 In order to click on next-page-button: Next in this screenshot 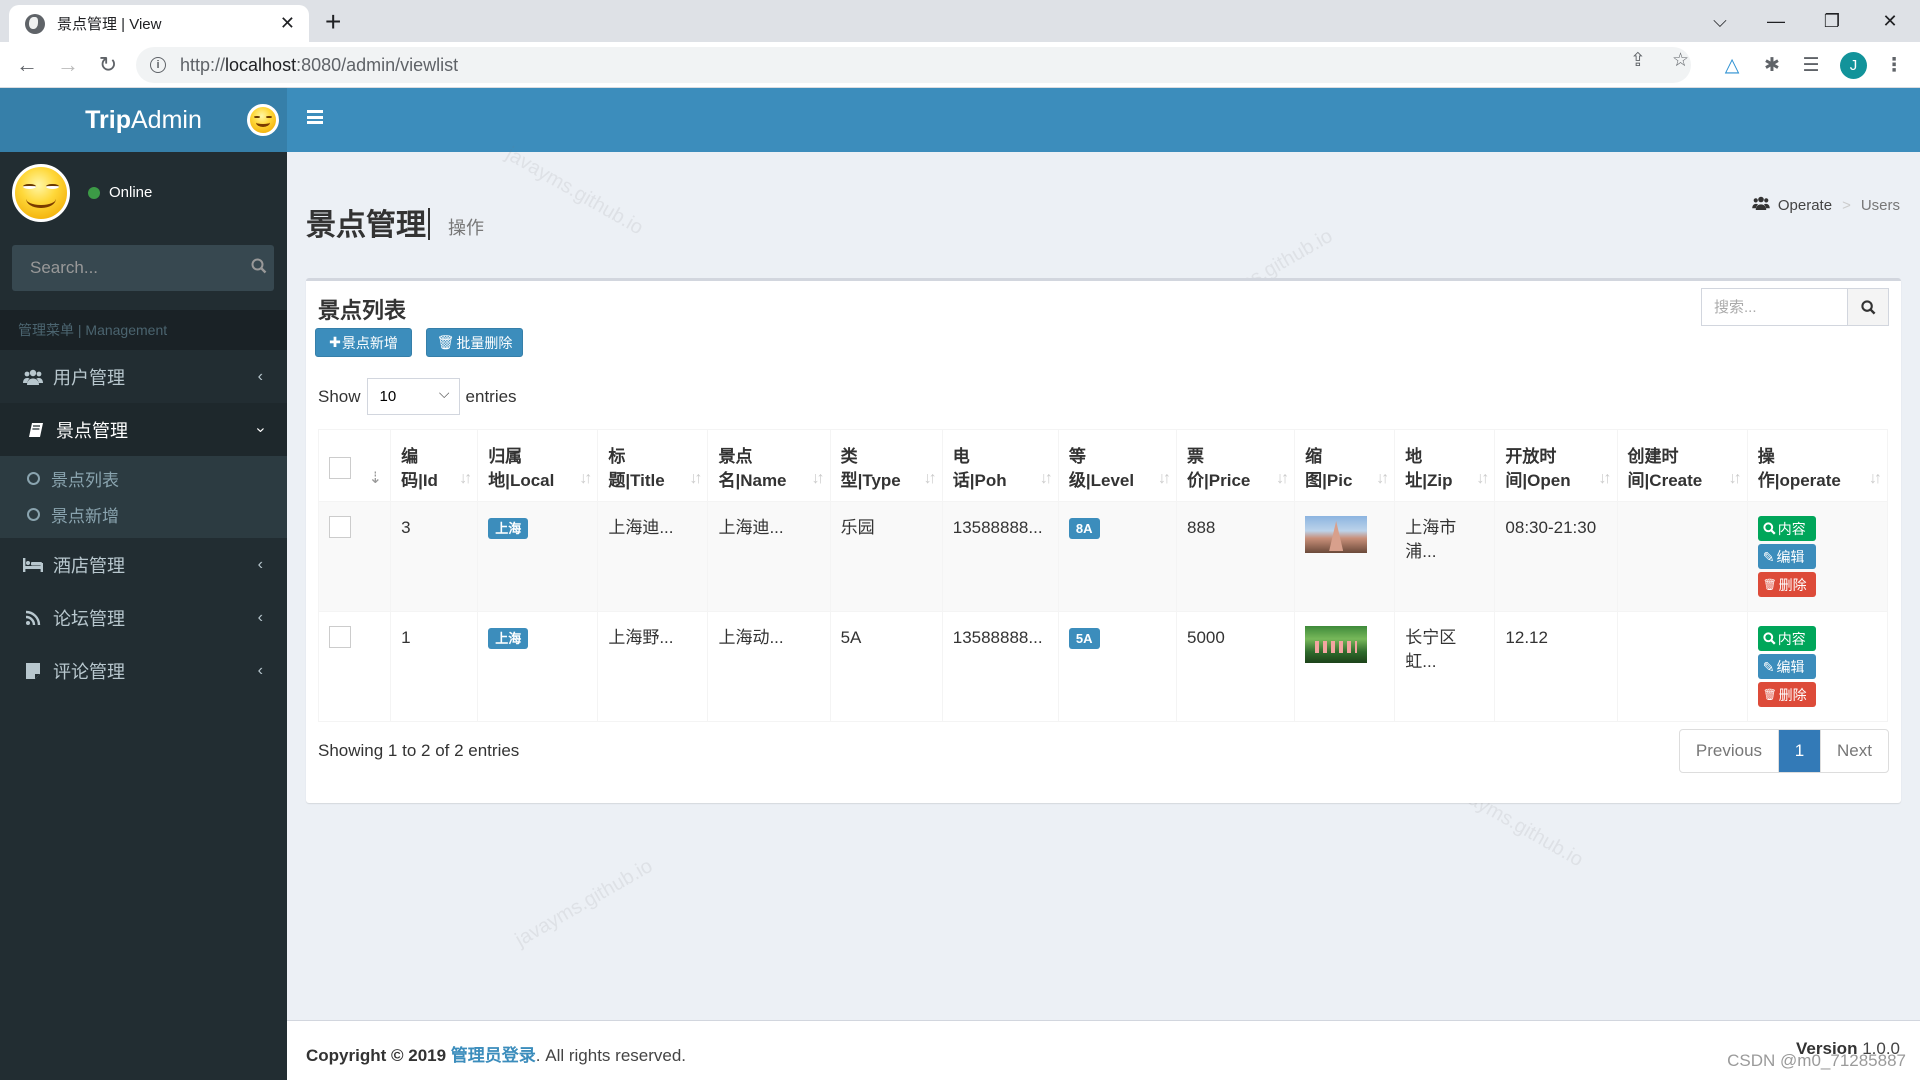, I will do `click(1854, 751)`.